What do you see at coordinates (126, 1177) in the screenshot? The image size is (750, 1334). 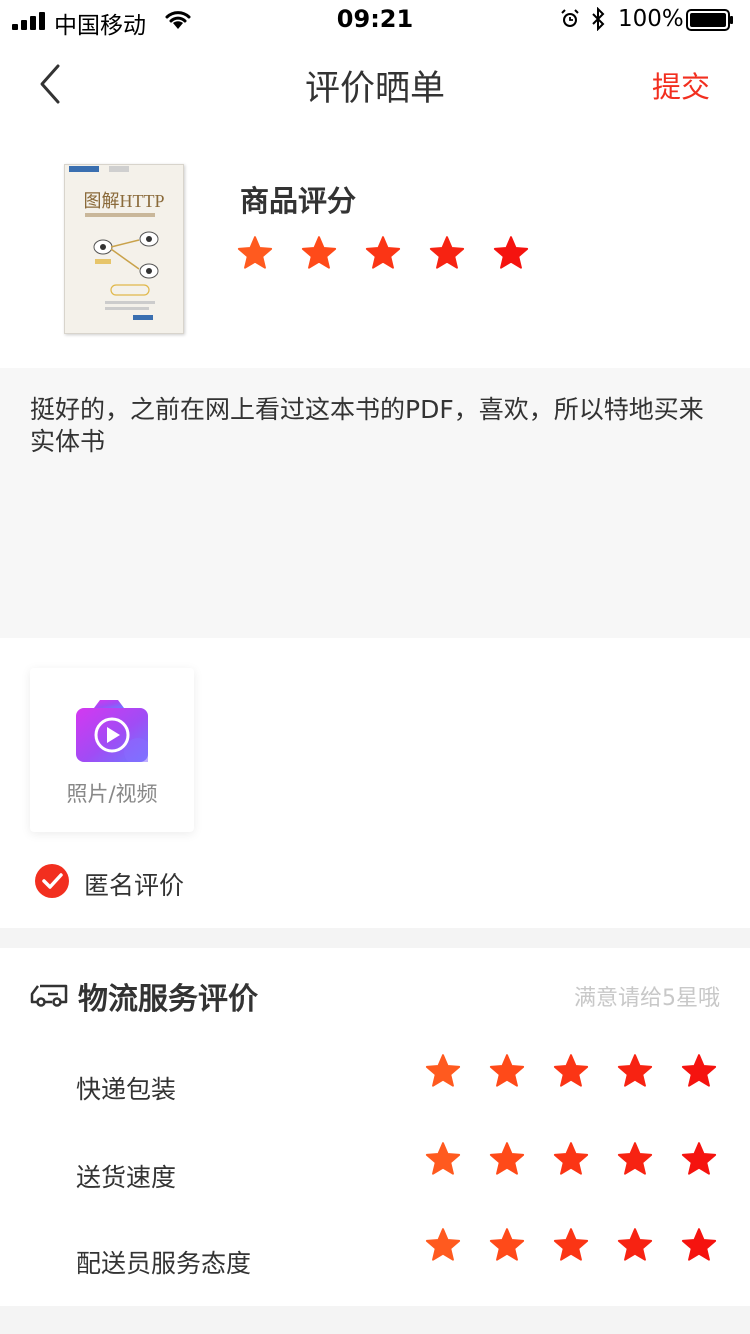 I see `rating-row-label: 送货速度` at bounding box center [126, 1177].